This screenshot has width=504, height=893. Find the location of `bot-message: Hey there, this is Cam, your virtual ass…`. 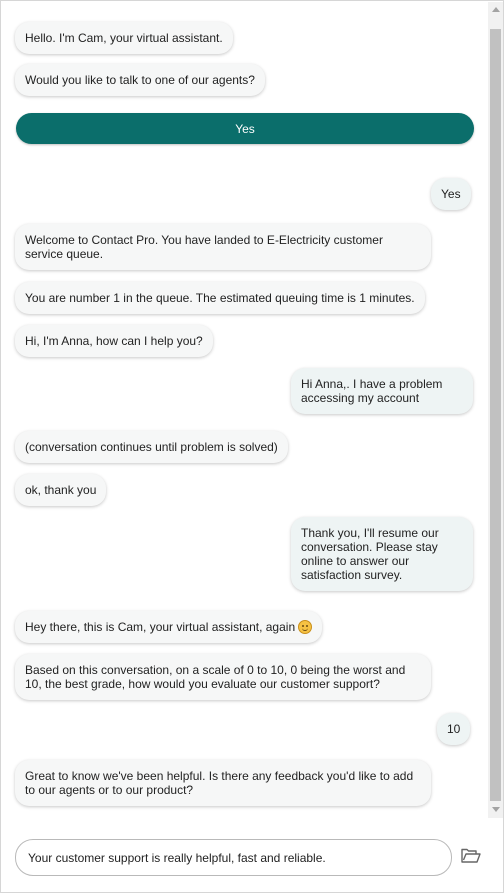

bot-message: Hey there, this is Cam, your virtual ass… is located at coordinates (169, 627).